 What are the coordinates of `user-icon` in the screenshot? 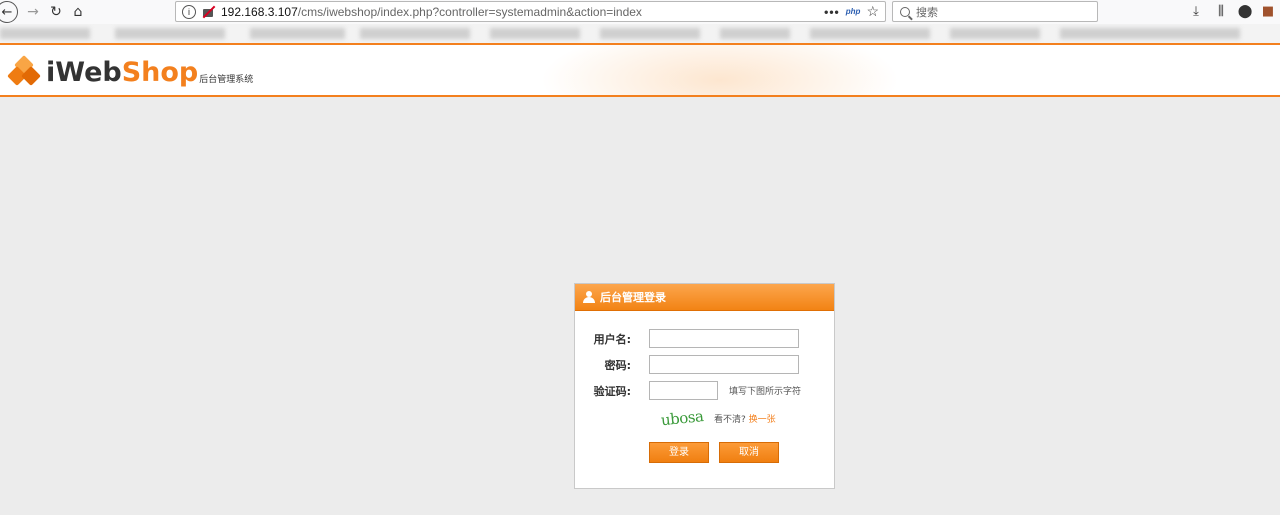 It's located at (589, 297).